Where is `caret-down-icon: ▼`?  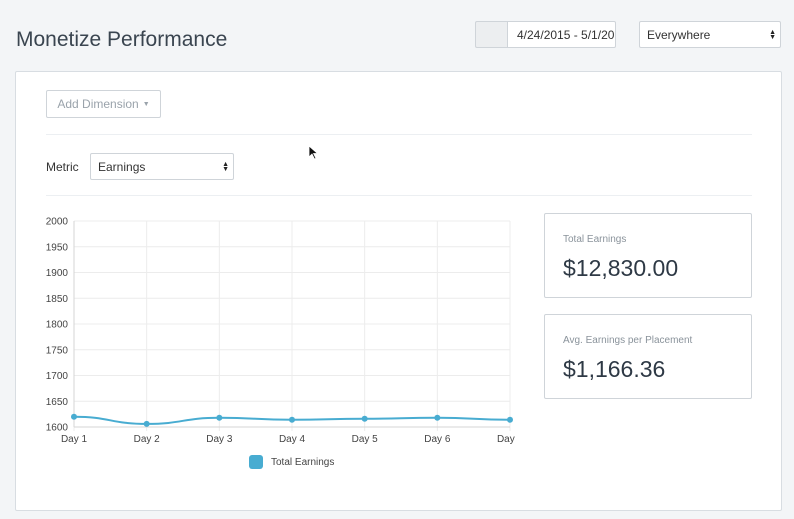 caret-down-icon: ▼ is located at coordinates (146, 104).